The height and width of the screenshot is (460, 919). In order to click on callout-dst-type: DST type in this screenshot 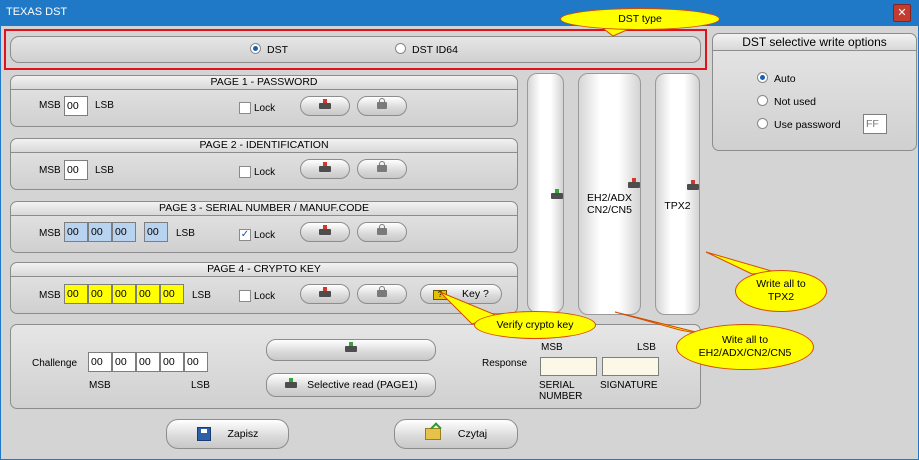, I will do `click(640, 19)`.